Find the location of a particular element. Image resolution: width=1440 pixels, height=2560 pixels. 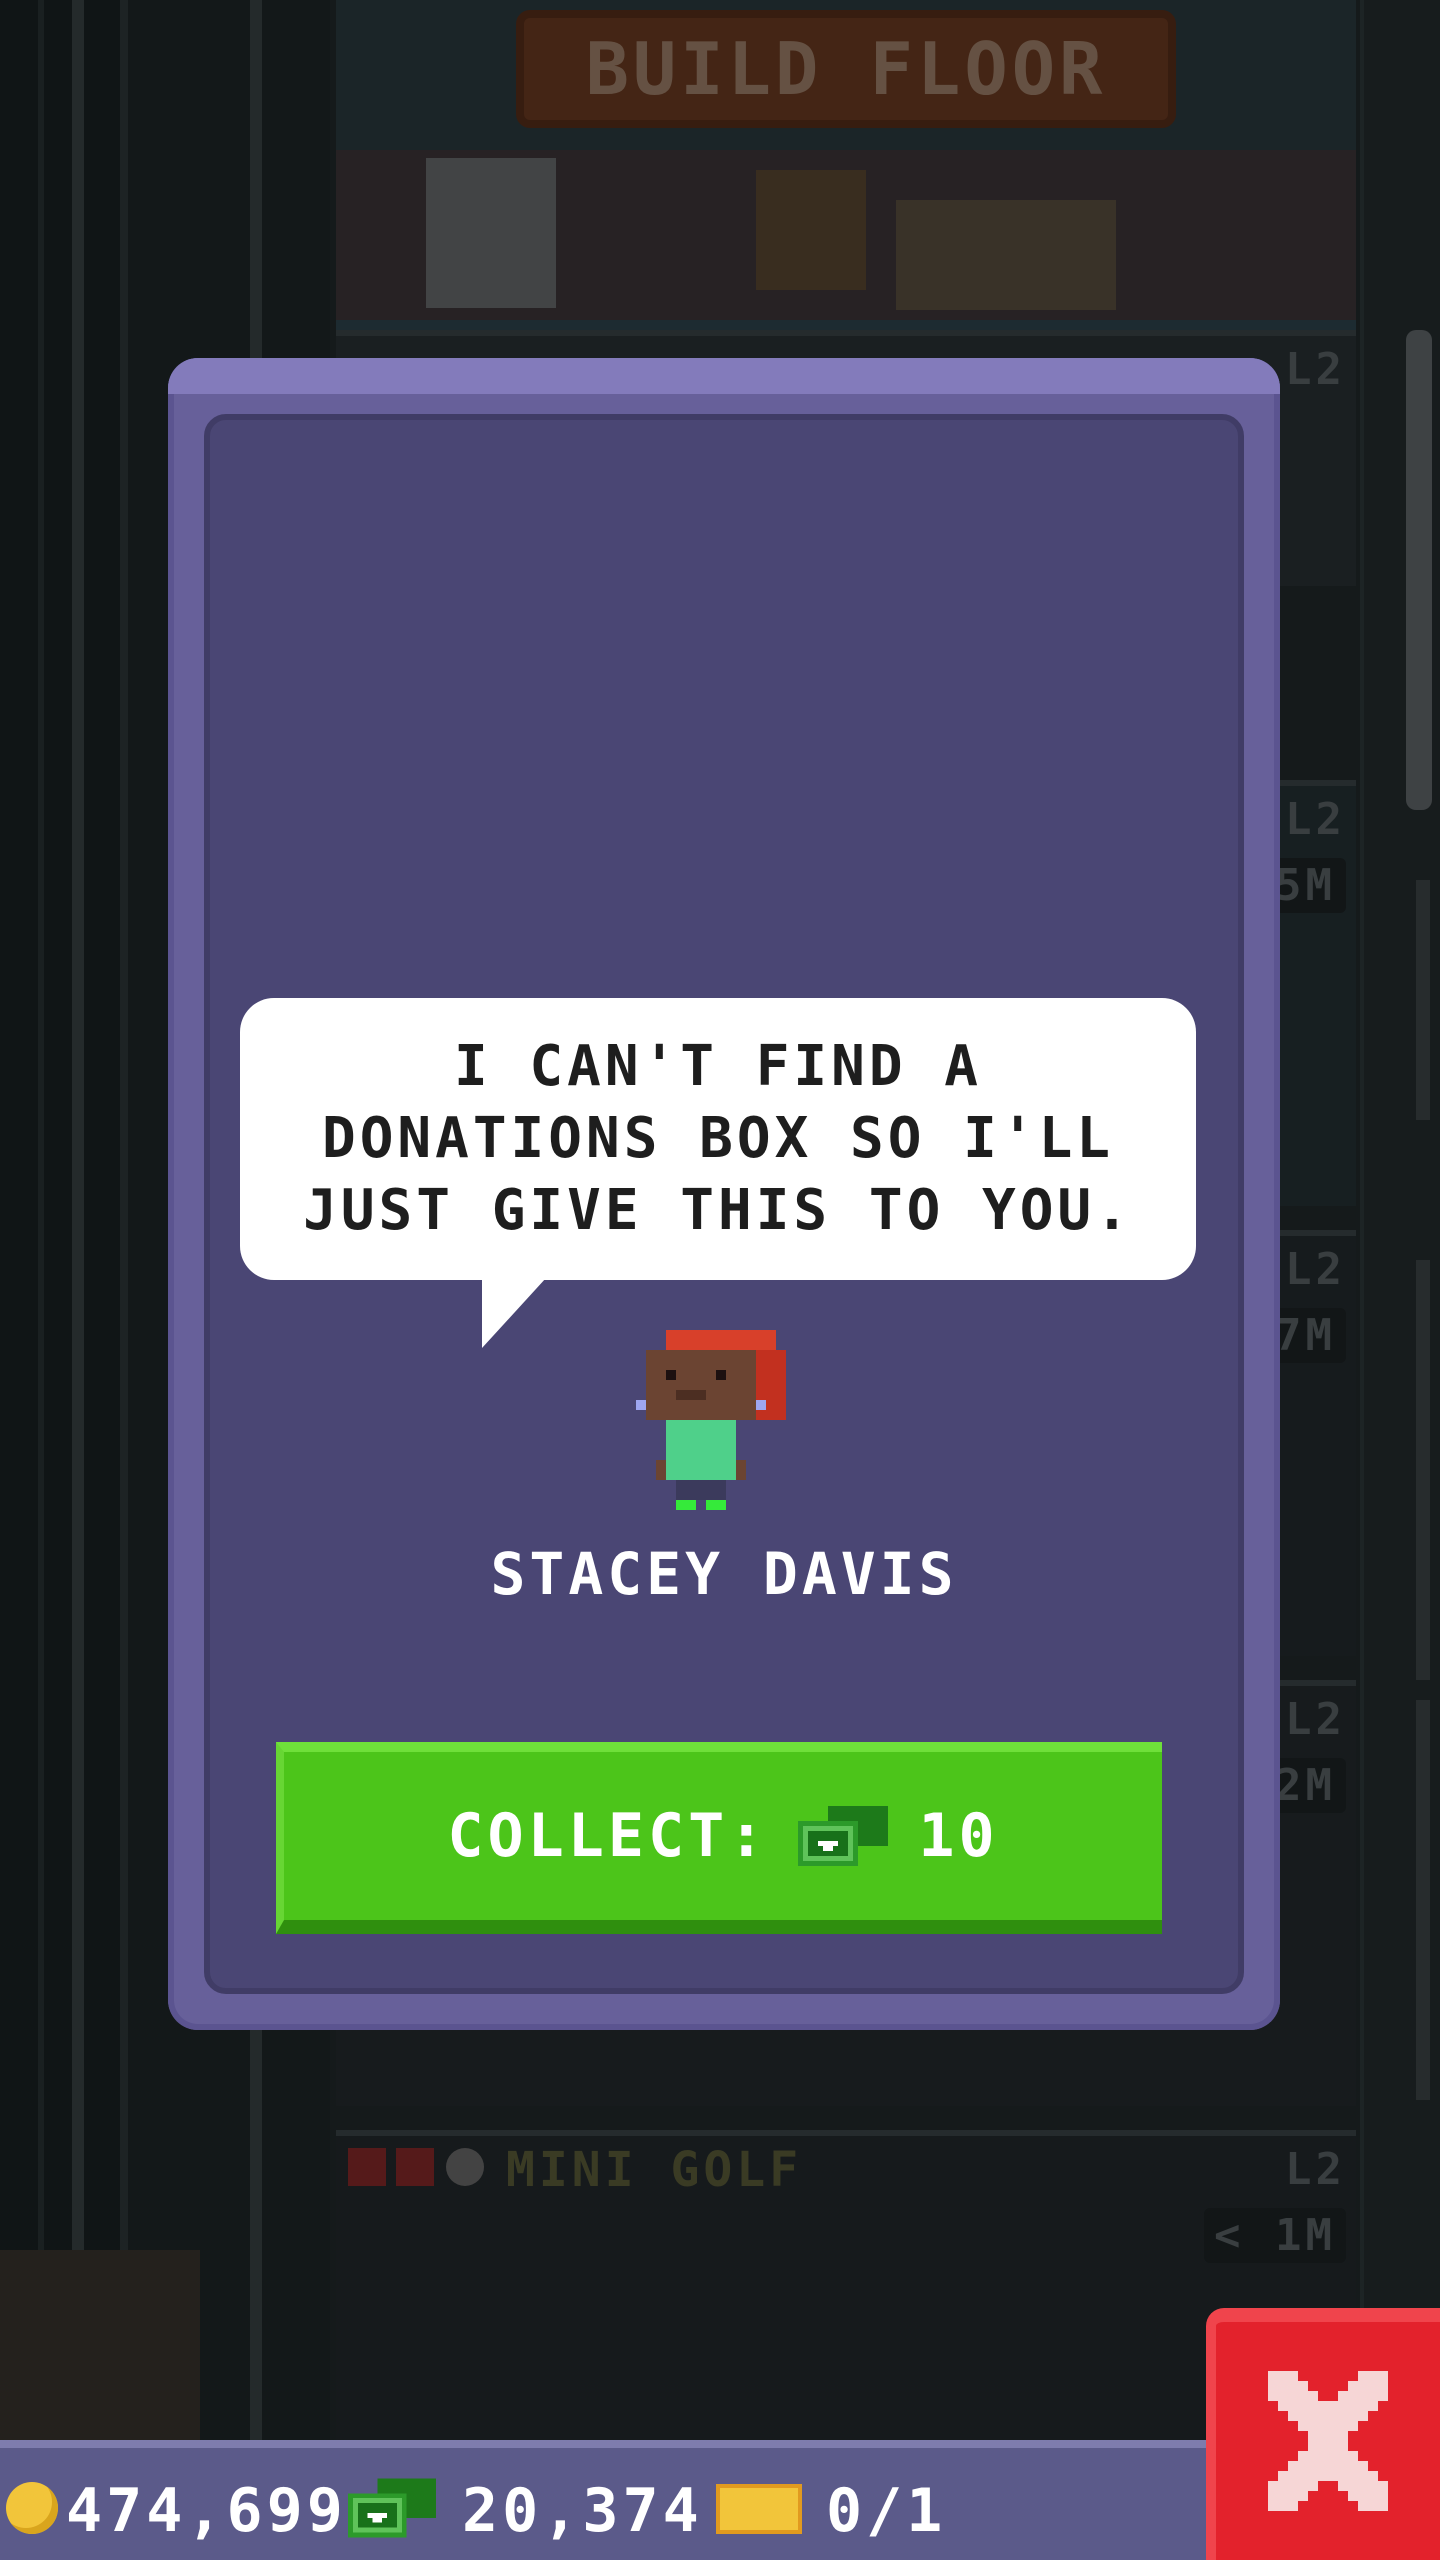

close-button is located at coordinates (1323, 2434).